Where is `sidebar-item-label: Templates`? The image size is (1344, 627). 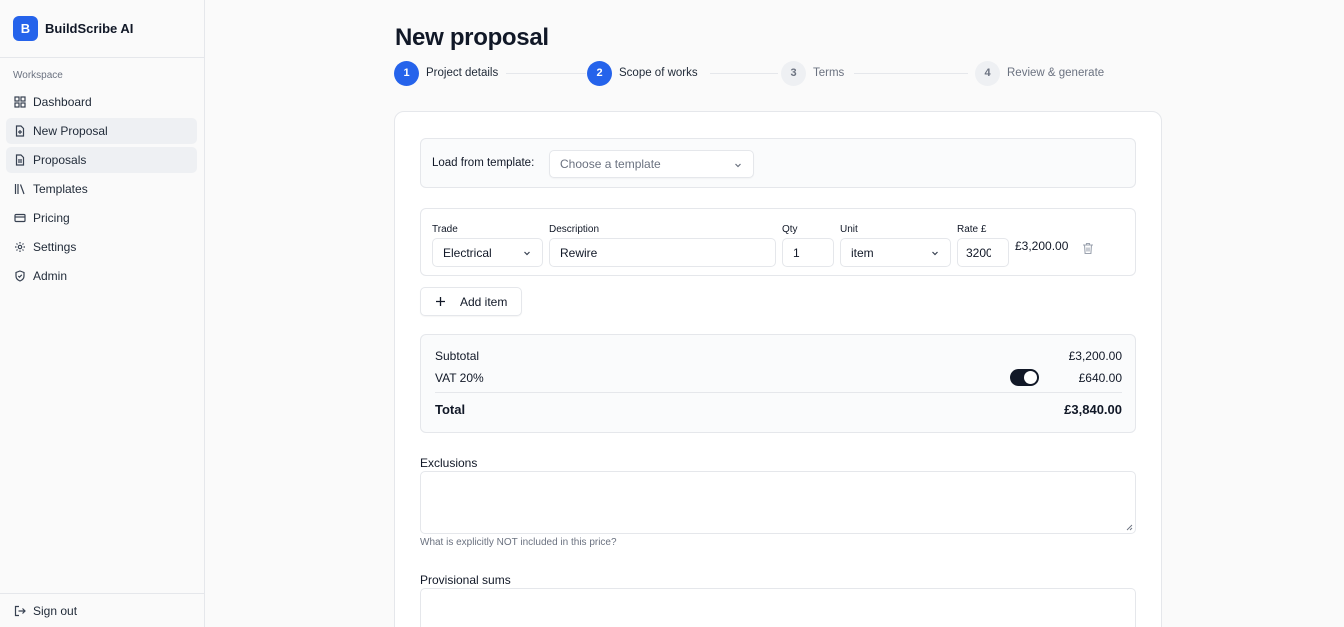 sidebar-item-label: Templates is located at coordinates (60, 189).